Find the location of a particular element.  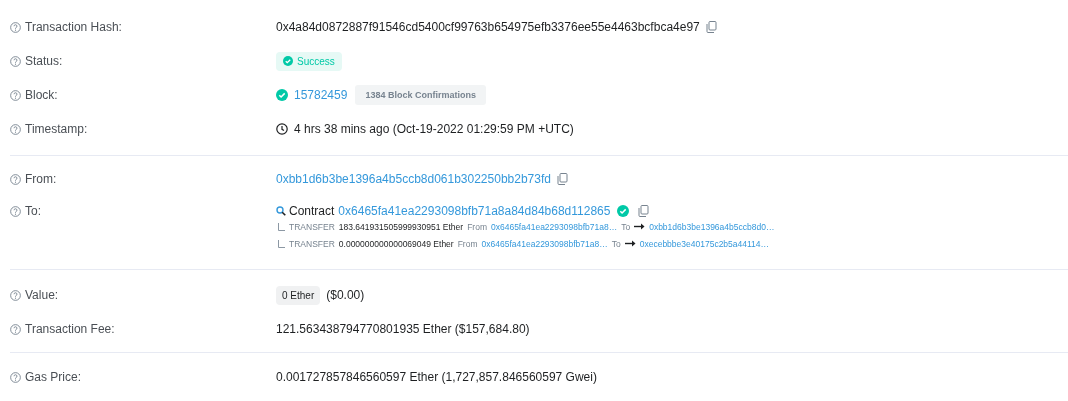

field-label: Gas Price: is located at coordinates (53, 377).